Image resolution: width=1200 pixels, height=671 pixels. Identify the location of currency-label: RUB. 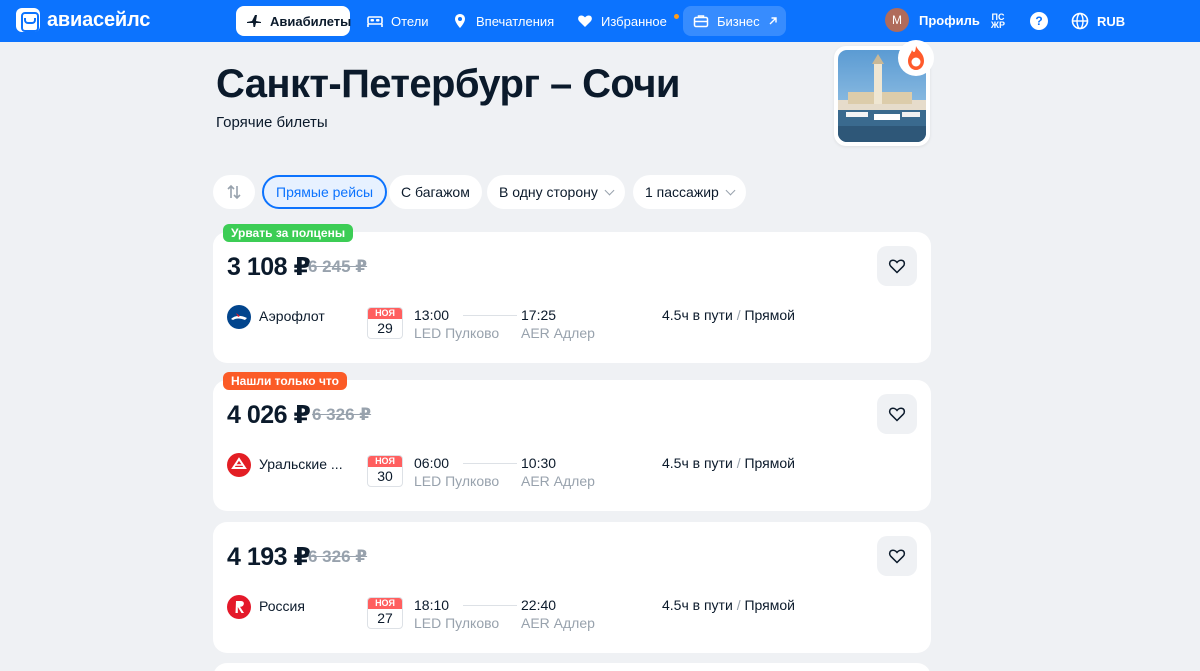
(1111, 21).